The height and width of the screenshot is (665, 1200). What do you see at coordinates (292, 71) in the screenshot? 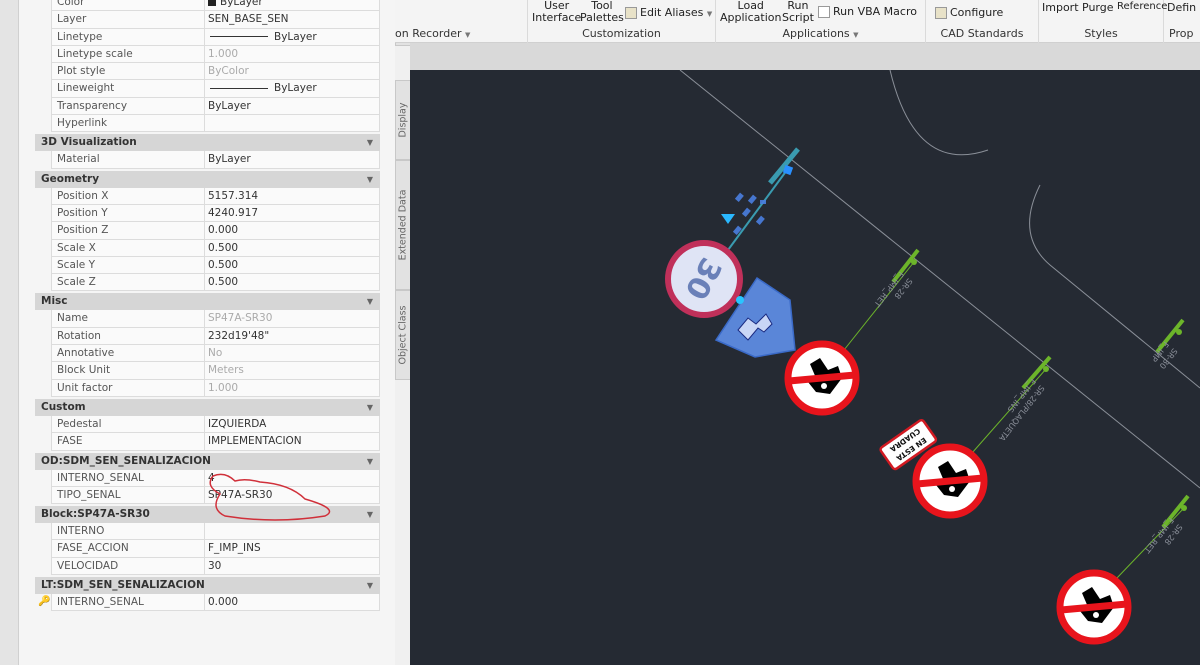
I see `property-value: ByColor` at bounding box center [292, 71].